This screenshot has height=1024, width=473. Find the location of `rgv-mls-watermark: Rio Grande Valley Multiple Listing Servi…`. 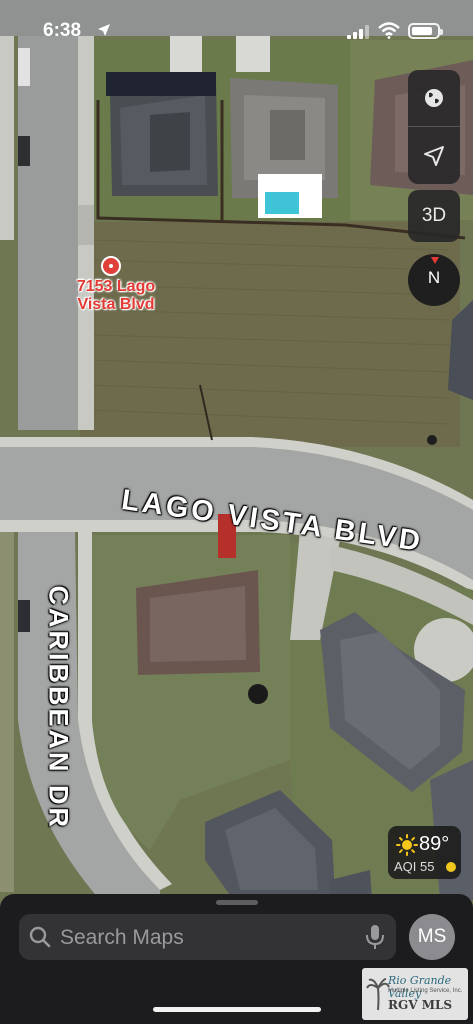

rgv-mls-watermark: Rio Grande Valley Multiple Listing Servi… is located at coordinates (415, 994).